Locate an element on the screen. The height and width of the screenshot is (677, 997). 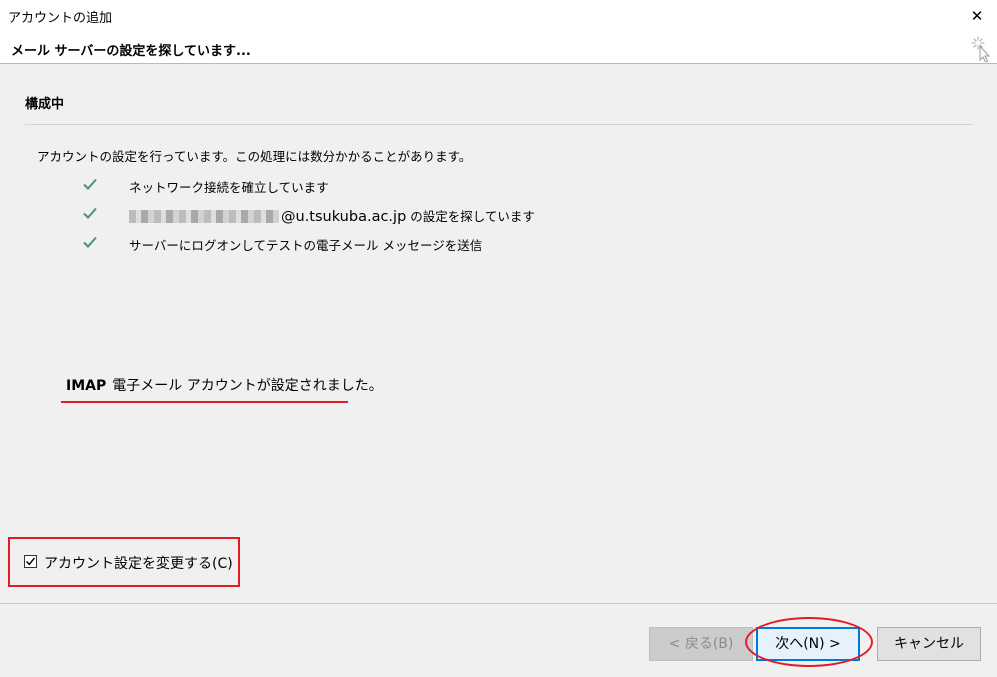
result-protocol: IMAP is located at coordinates (86, 386).